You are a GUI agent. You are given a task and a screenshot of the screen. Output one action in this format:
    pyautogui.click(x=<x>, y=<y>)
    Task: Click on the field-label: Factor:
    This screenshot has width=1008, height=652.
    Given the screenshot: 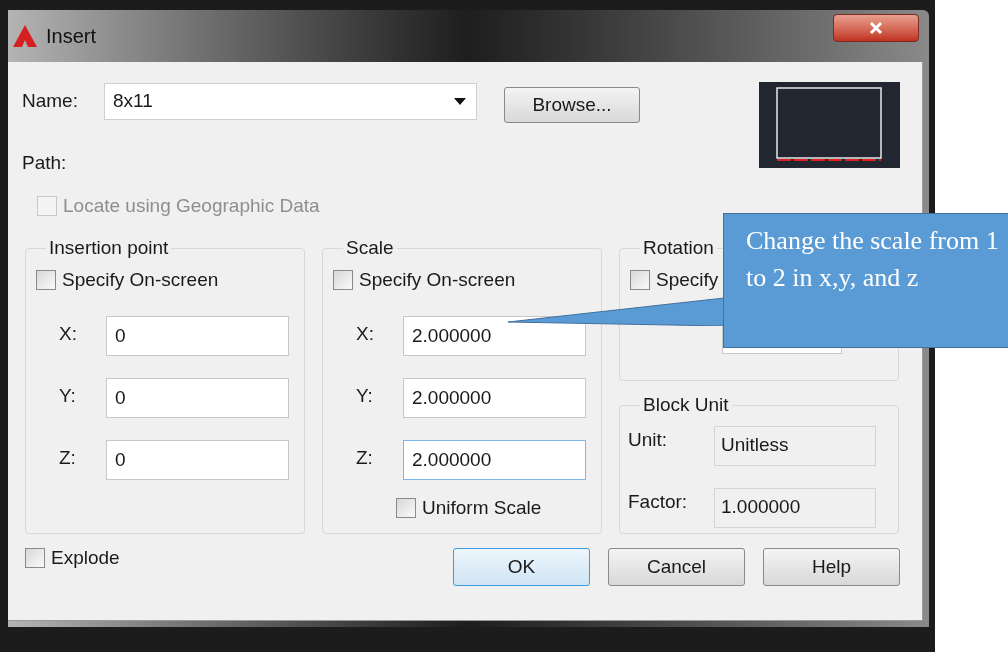 What is the action you would take?
    pyautogui.click(x=658, y=501)
    